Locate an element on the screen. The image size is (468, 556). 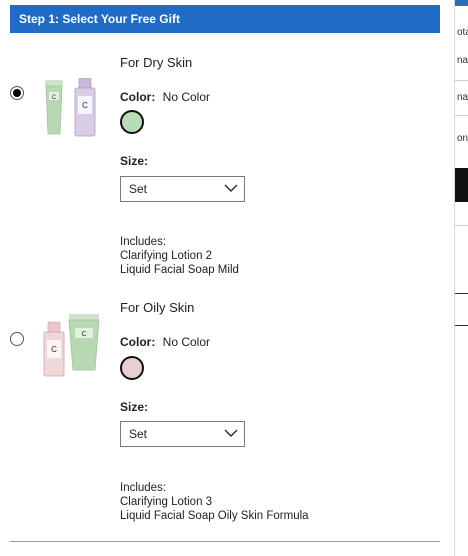
includes-item: Liquid Facial Soap Mild is located at coordinates (179, 270).